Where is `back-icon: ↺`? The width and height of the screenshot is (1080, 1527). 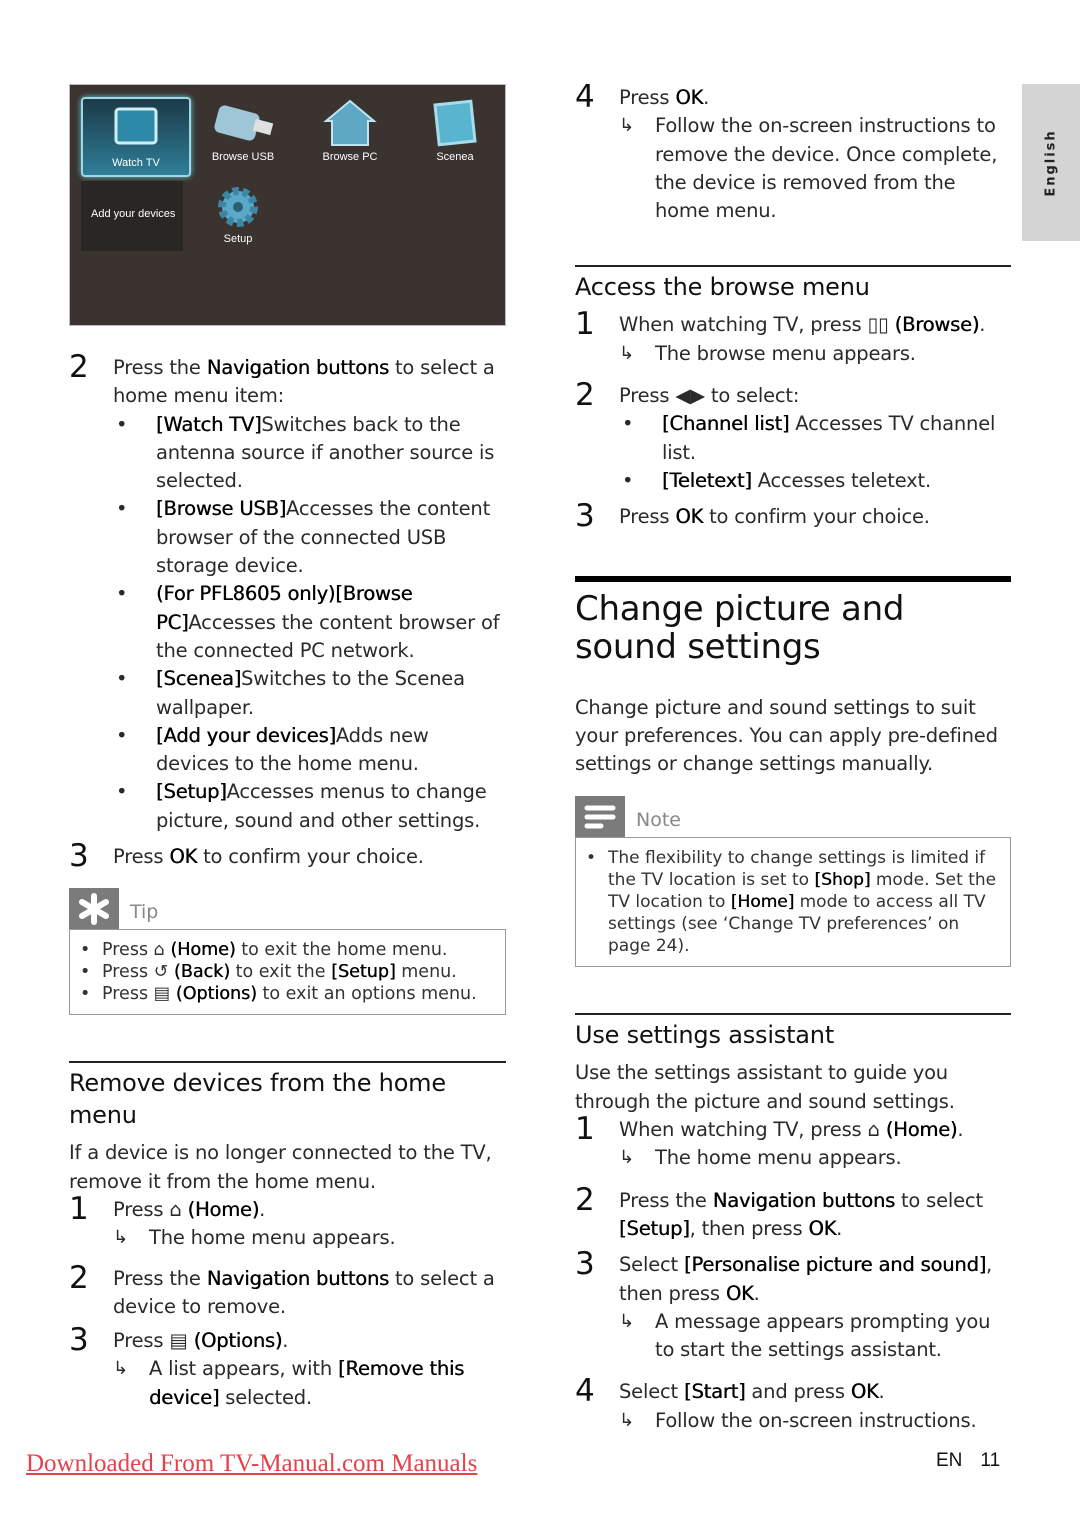 back-icon: ↺ is located at coordinates (161, 972).